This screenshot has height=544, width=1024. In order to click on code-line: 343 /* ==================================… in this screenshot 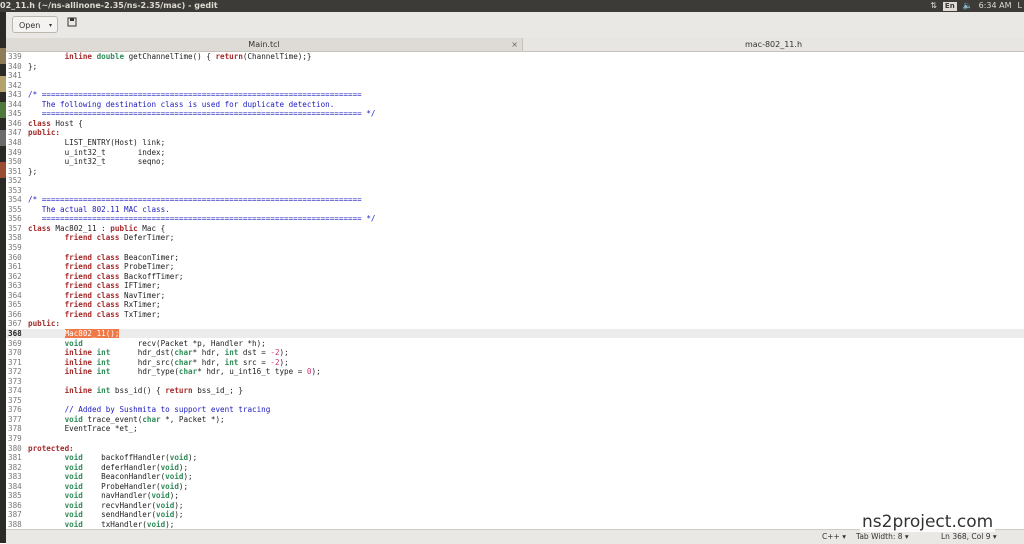, I will do `click(515, 95)`.